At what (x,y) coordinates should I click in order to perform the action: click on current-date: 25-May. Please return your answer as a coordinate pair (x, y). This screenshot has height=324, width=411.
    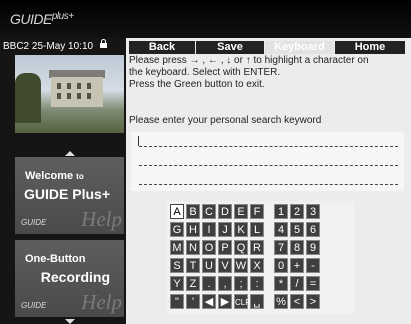
    Looking at the image, I should click on (48, 46).